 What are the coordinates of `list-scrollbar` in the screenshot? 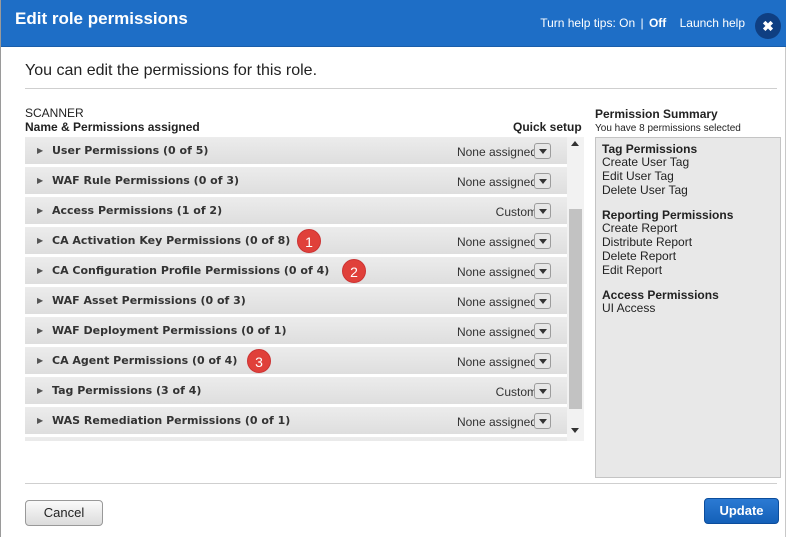 It's located at (575, 289).